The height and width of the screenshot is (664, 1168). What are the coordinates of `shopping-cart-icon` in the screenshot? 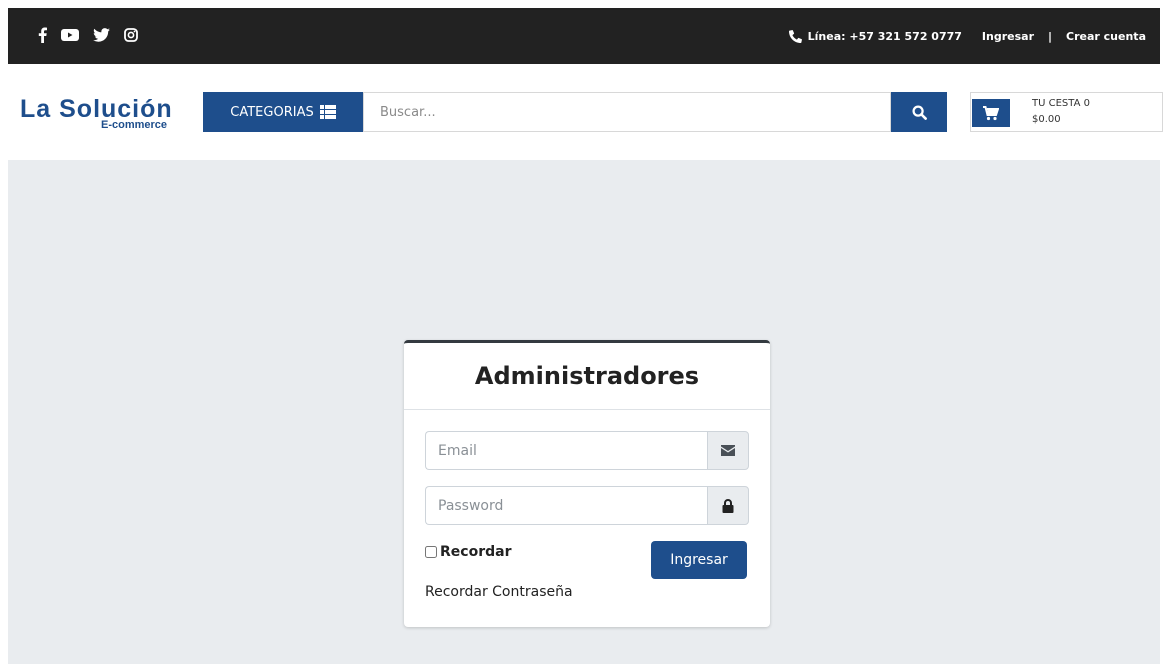 It's located at (991, 112).